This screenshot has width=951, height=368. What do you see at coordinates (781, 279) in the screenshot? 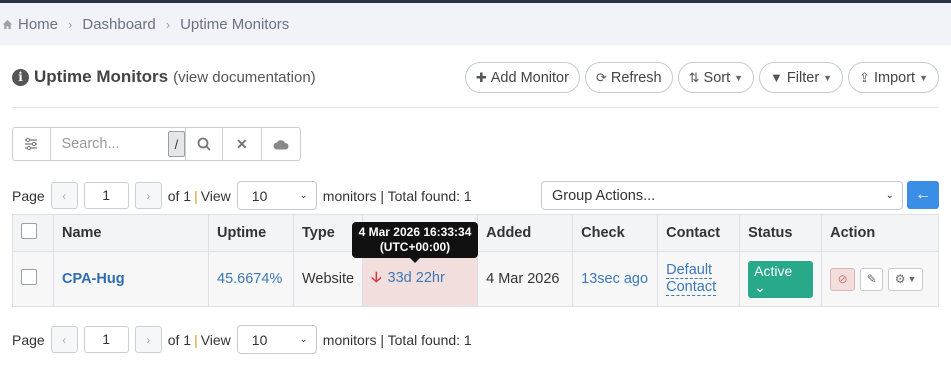
I see `status-badge: Active ⌄` at bounding box center [781, 279].